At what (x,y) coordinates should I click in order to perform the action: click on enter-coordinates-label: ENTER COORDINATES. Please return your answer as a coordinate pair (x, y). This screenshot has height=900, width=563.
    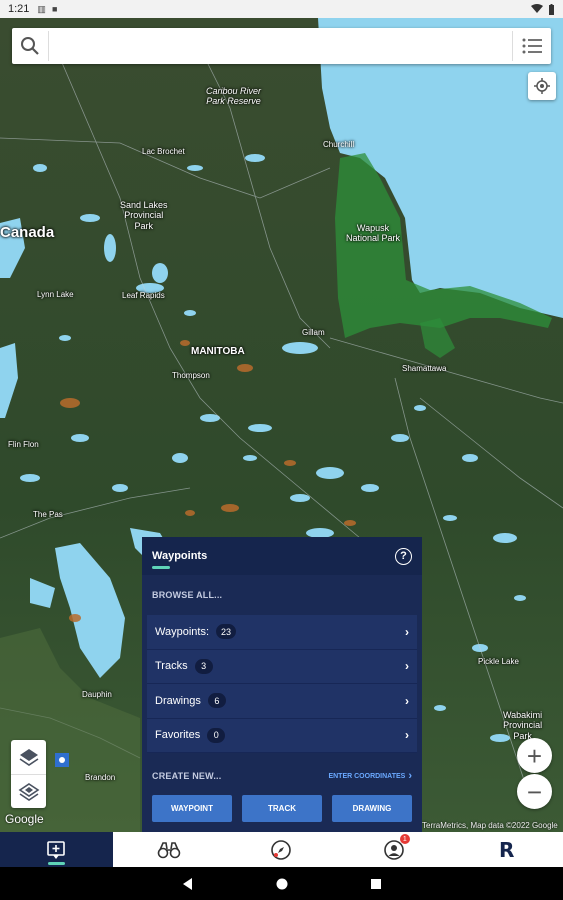
    Looking at the image, I should click on (367, 776).